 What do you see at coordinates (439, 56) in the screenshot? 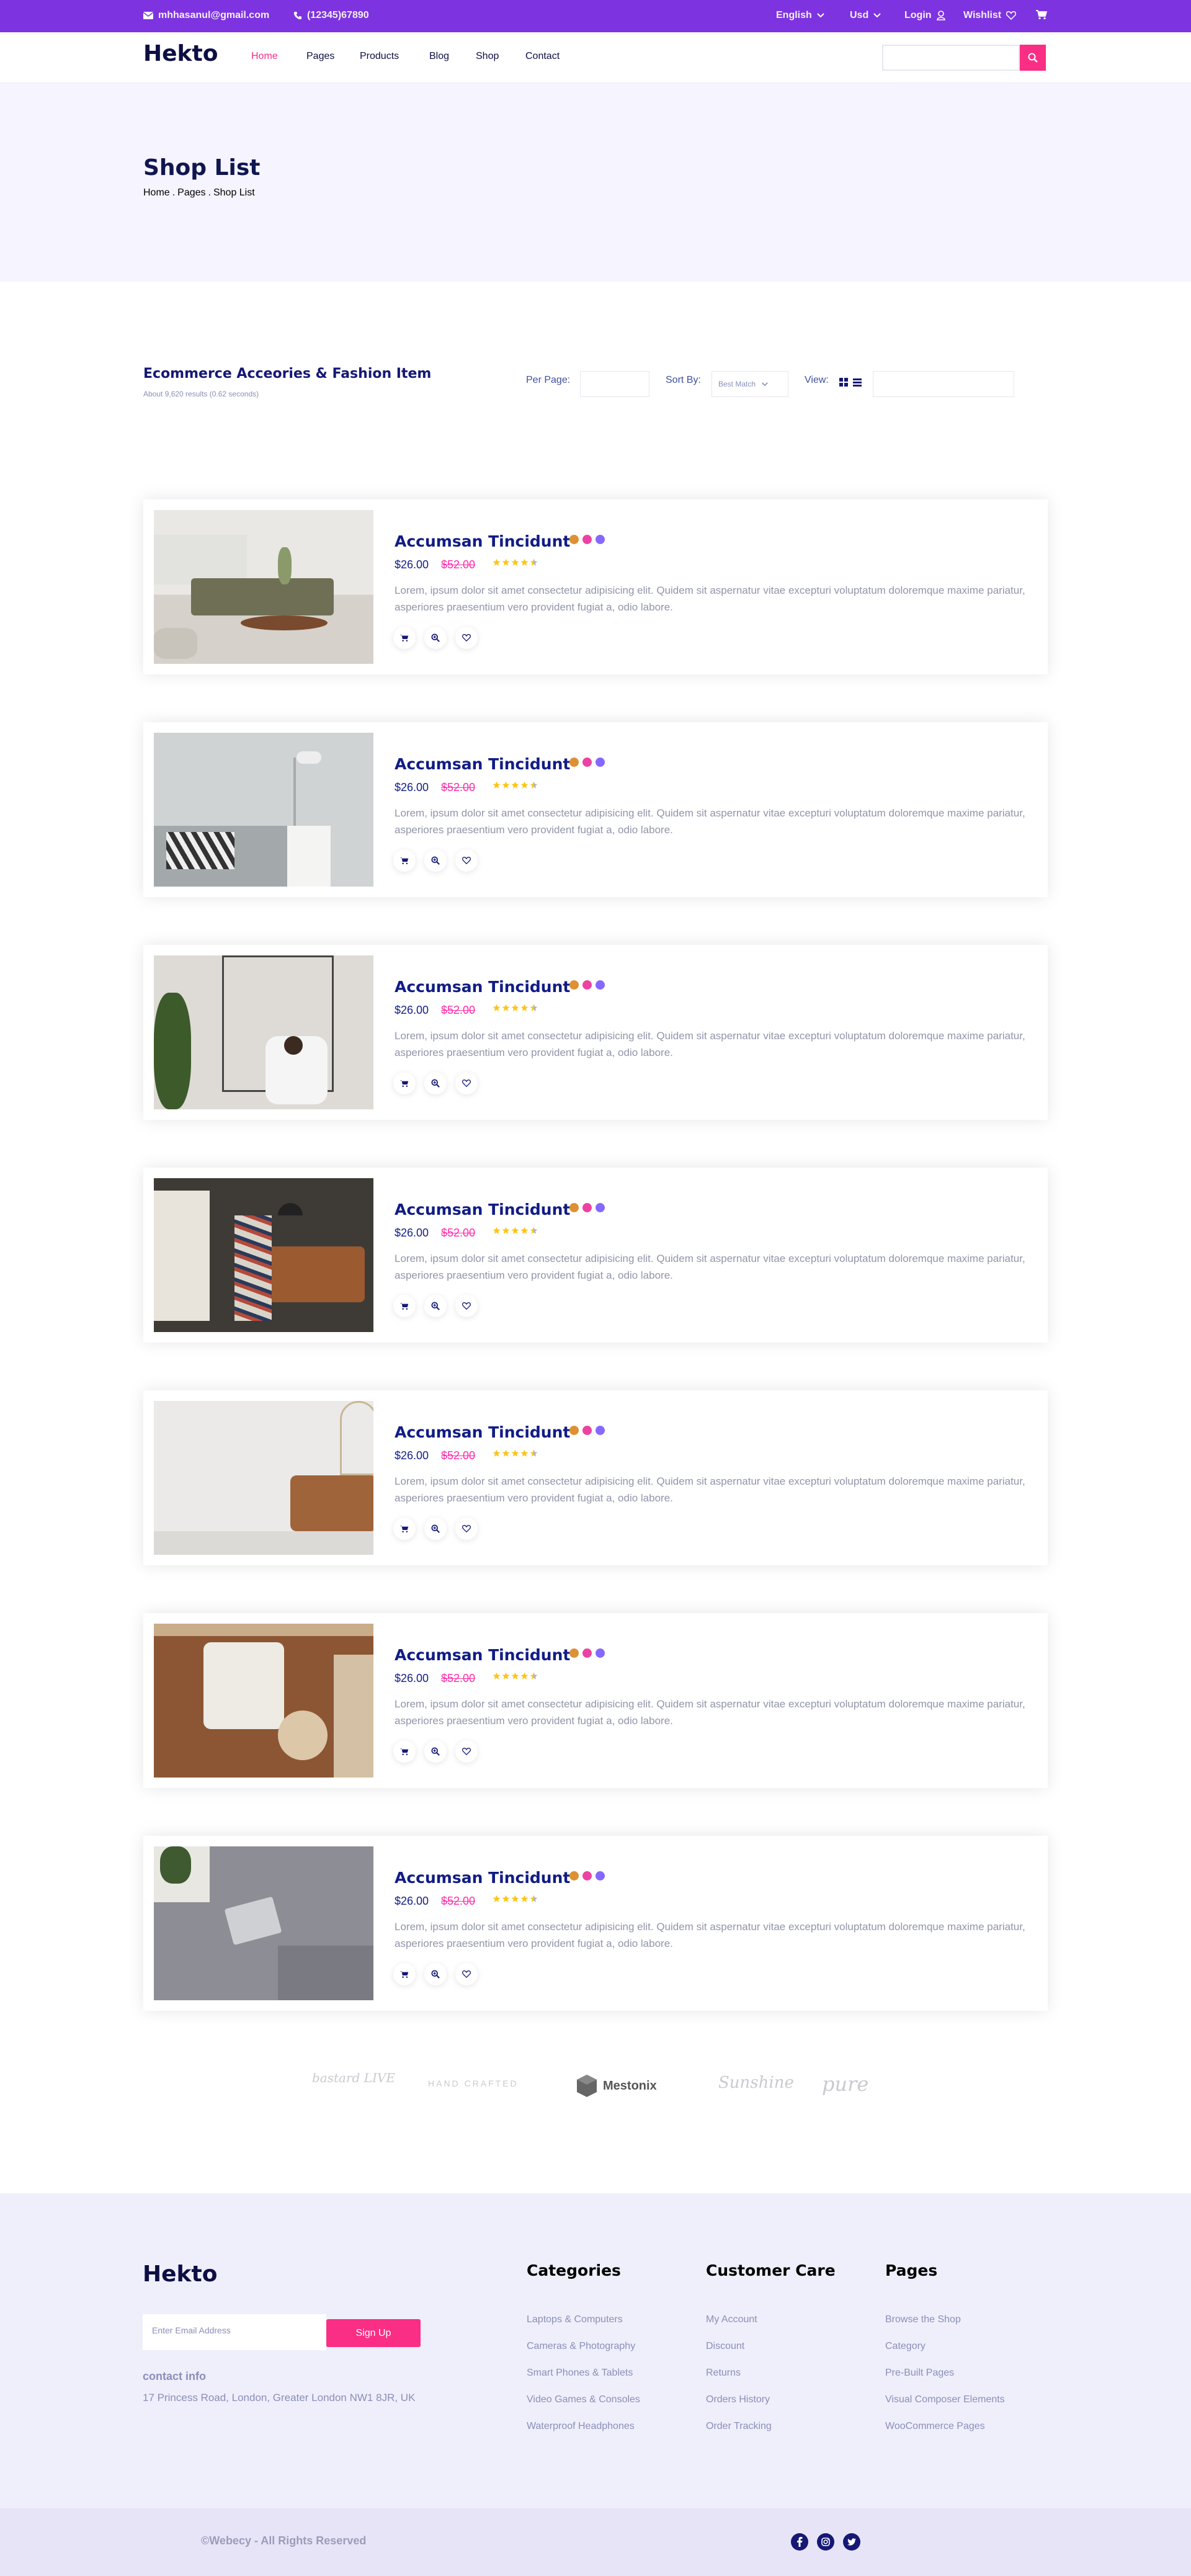
I see `nav-blog: Blog` at bounding box center [439, 56].